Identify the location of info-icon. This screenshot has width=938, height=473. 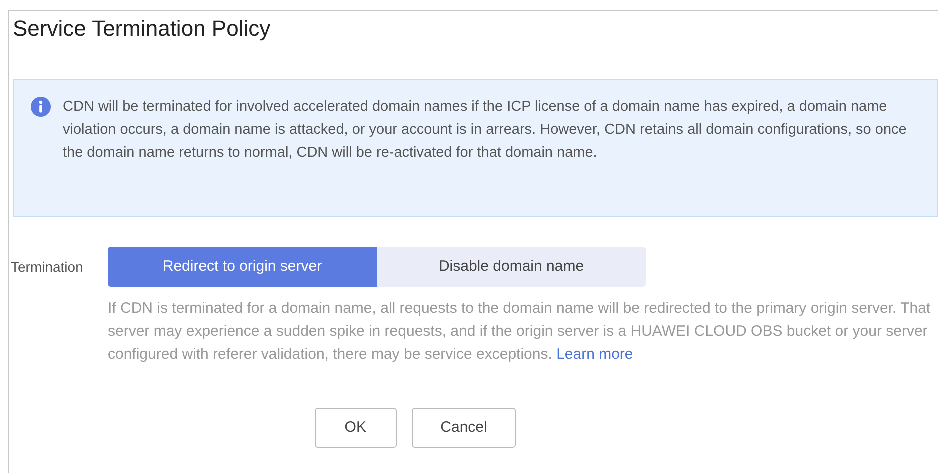
(41, 107).